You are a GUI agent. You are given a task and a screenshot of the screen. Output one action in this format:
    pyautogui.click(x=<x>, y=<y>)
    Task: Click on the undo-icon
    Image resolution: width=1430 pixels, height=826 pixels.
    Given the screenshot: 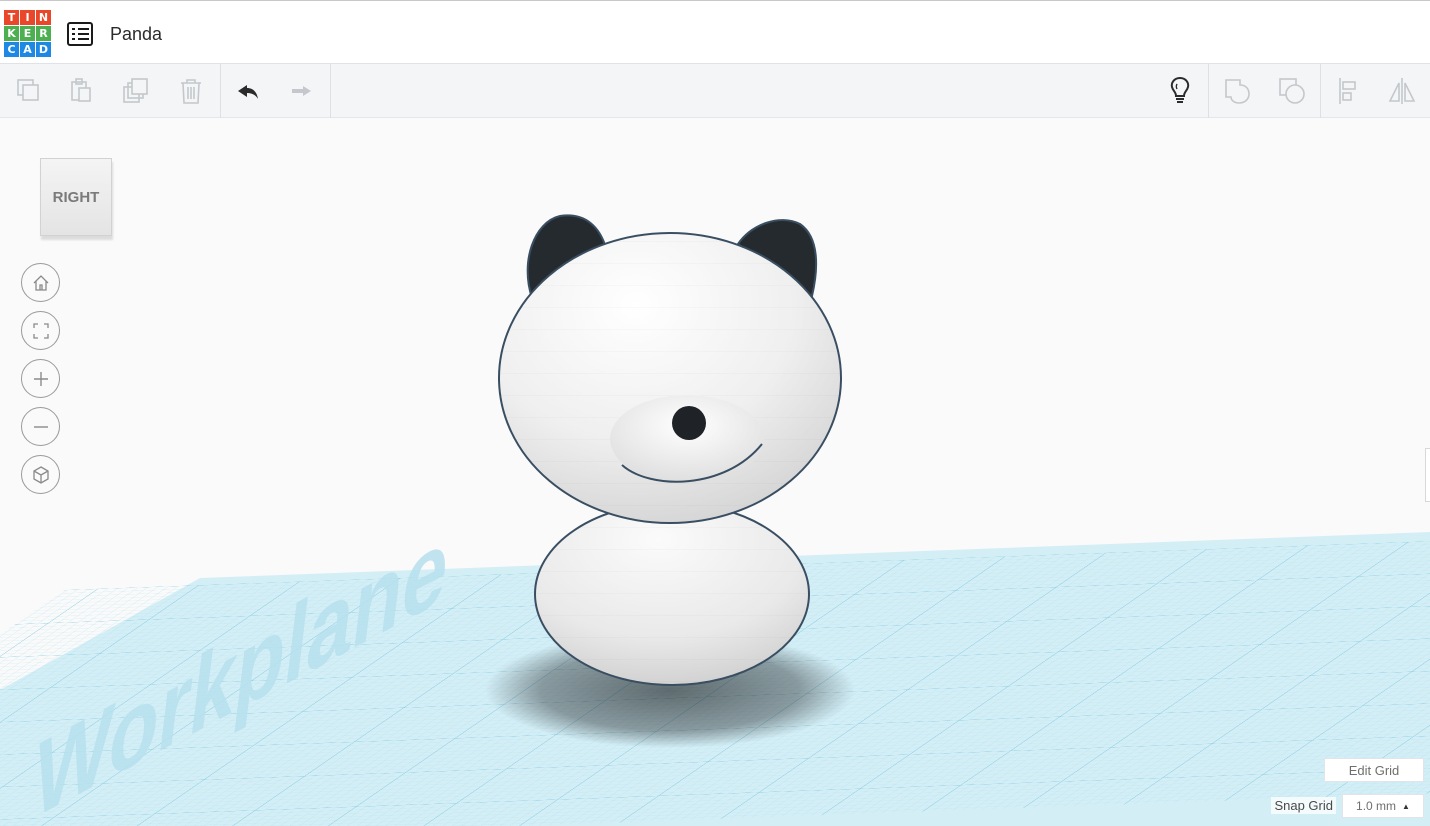 What is the action you would take?
    pyautogui.click(x=248, y=92)
    